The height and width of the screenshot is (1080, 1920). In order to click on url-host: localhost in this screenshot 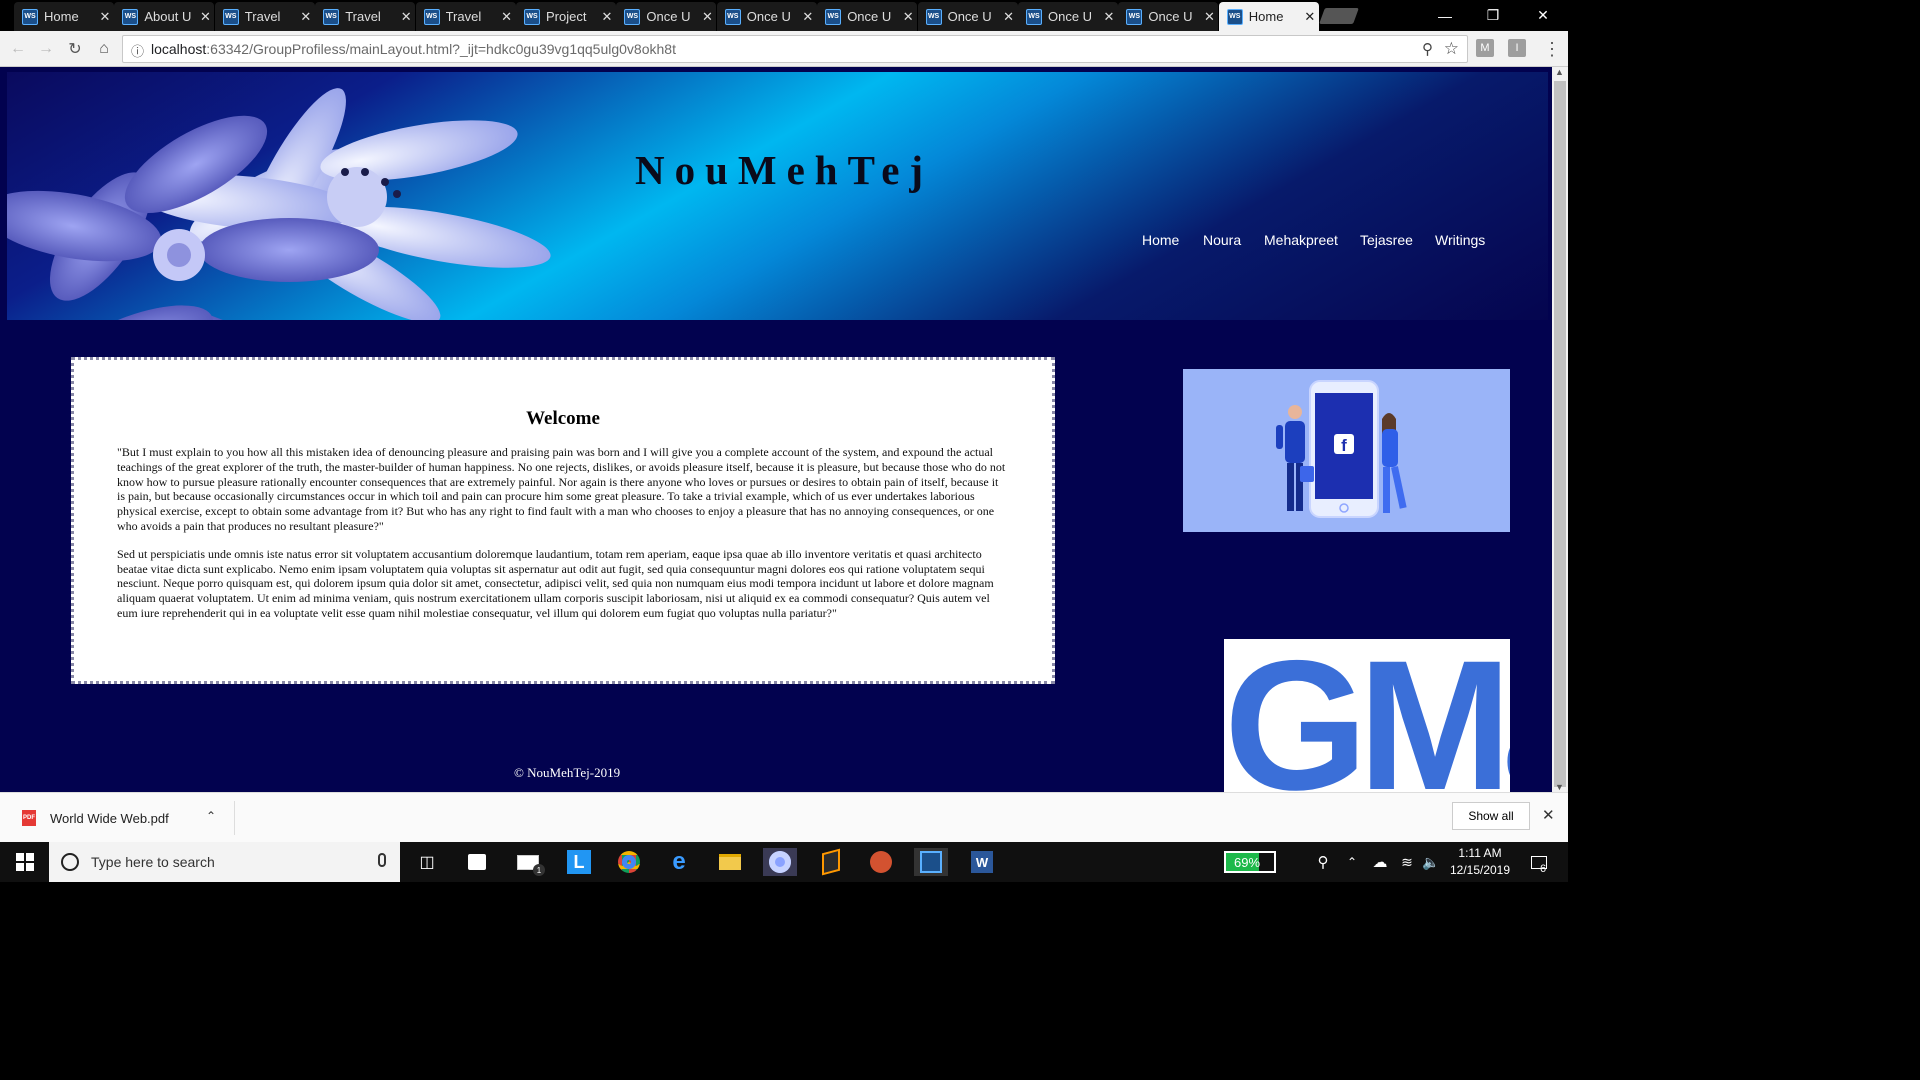, I will do `click(179, 49)`.